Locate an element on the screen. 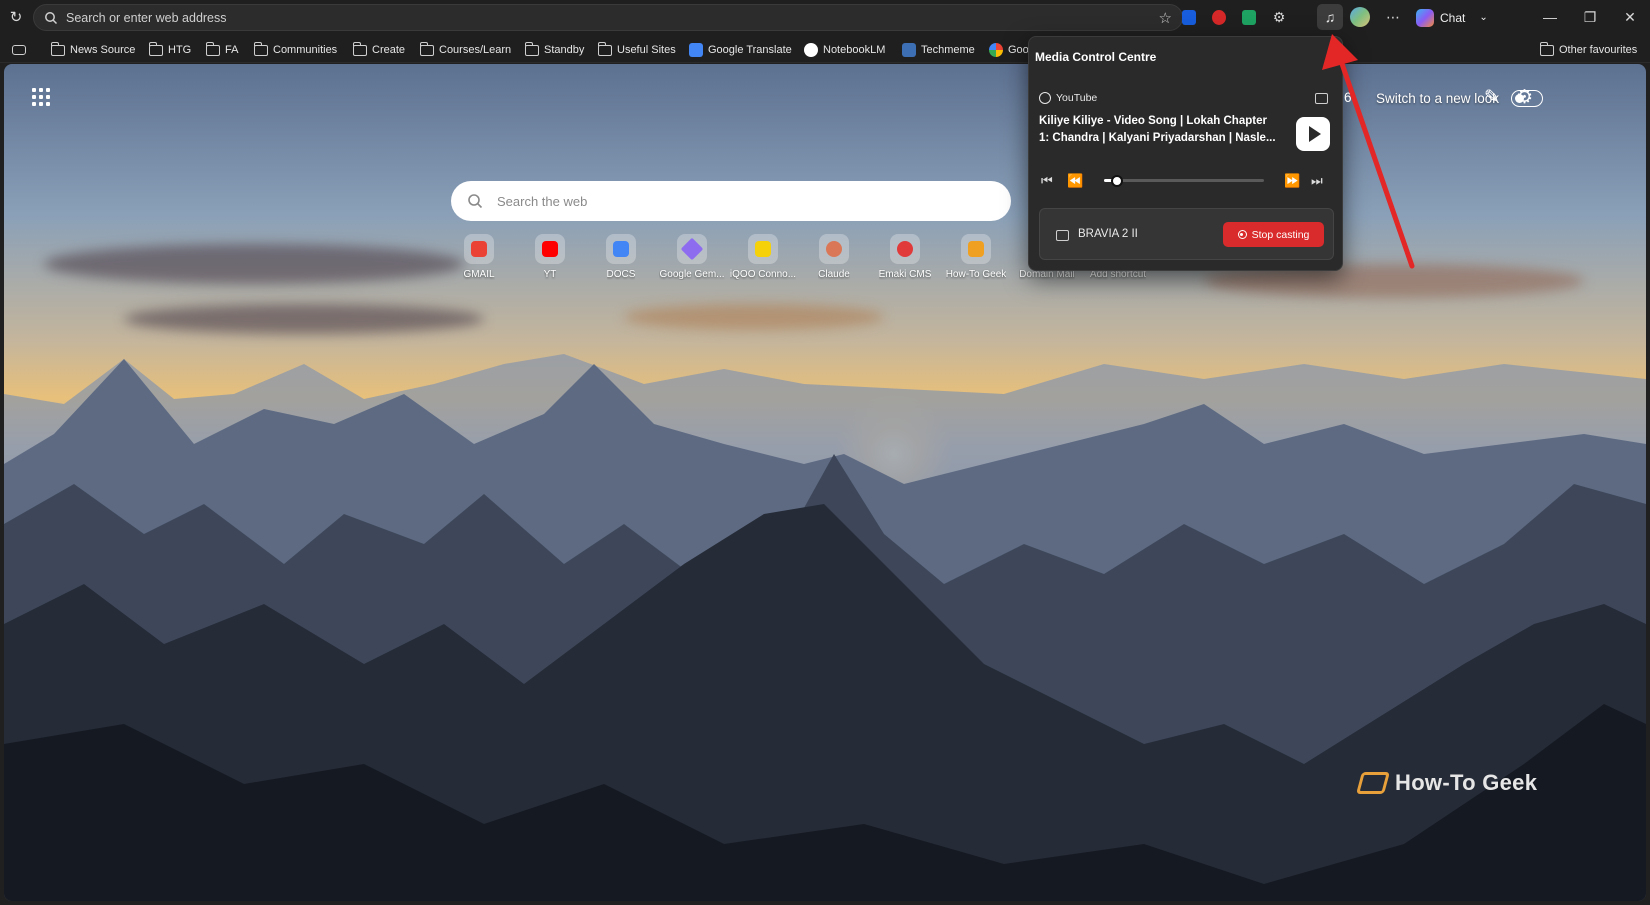 The width and height of the screenshot is (1650, 905). media-control-icon: ♫ is located at coordinates (1330, 17).